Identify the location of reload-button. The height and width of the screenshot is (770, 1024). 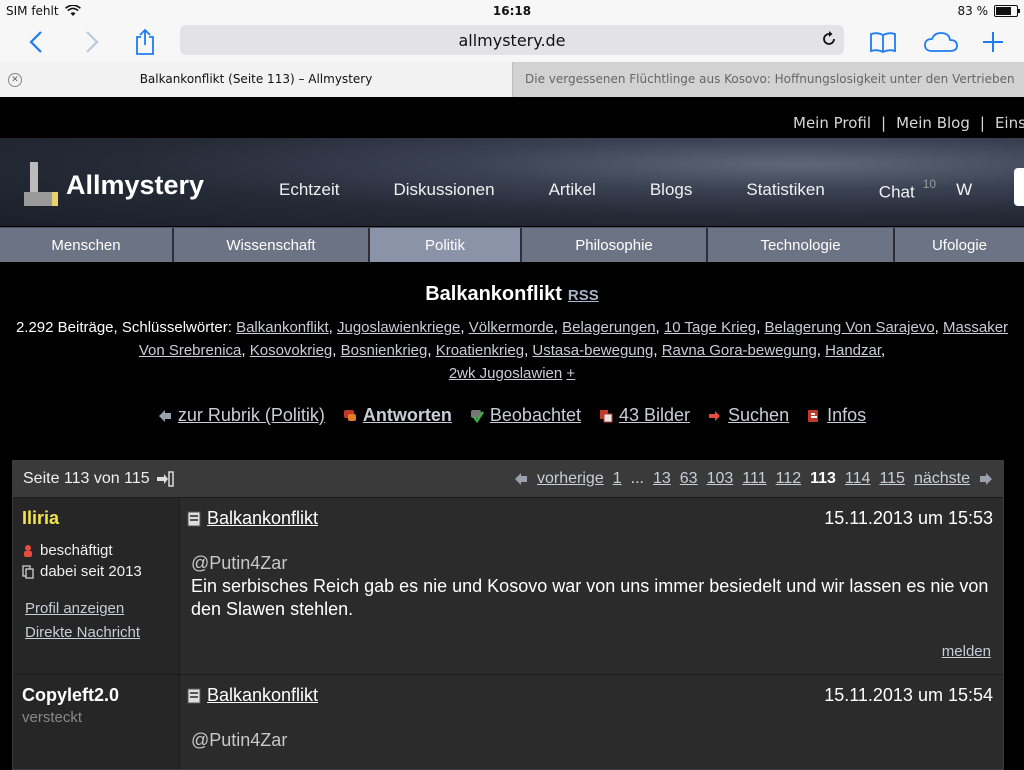
(829, 41).